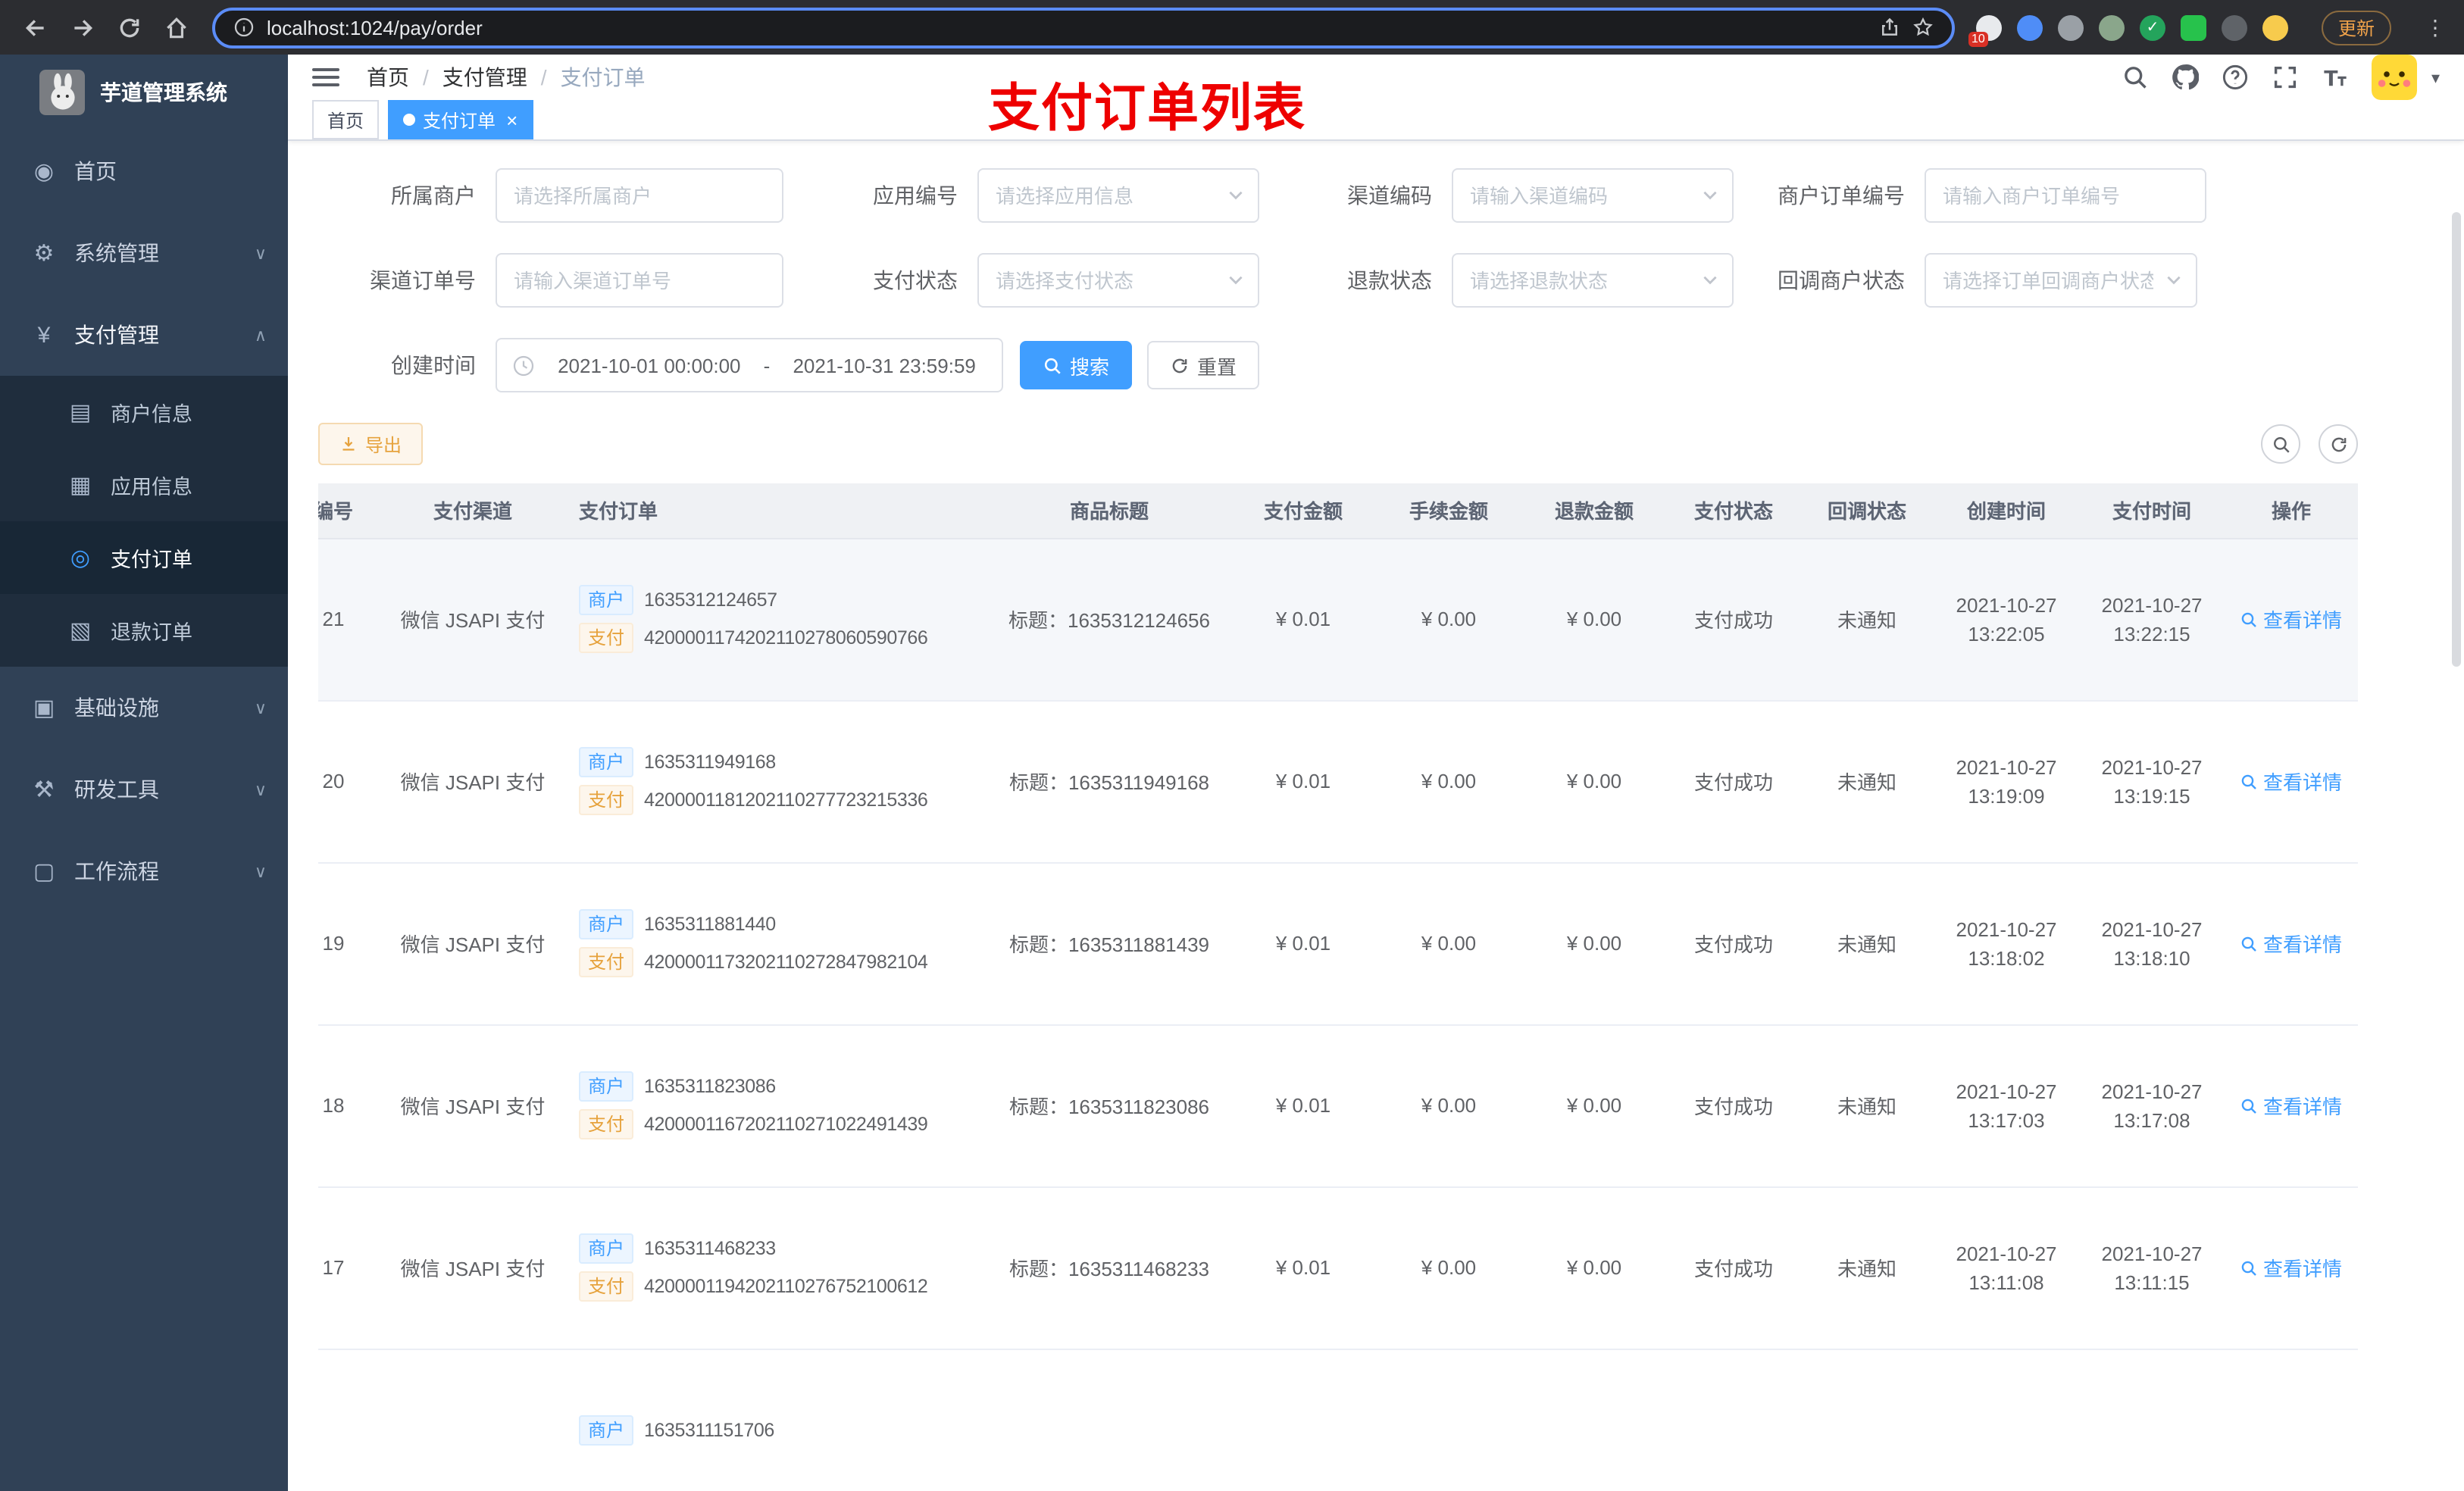  Describe the element at coordinates (2065, 195) in the screenshot. I see `merchant-order-no-input` at that location.